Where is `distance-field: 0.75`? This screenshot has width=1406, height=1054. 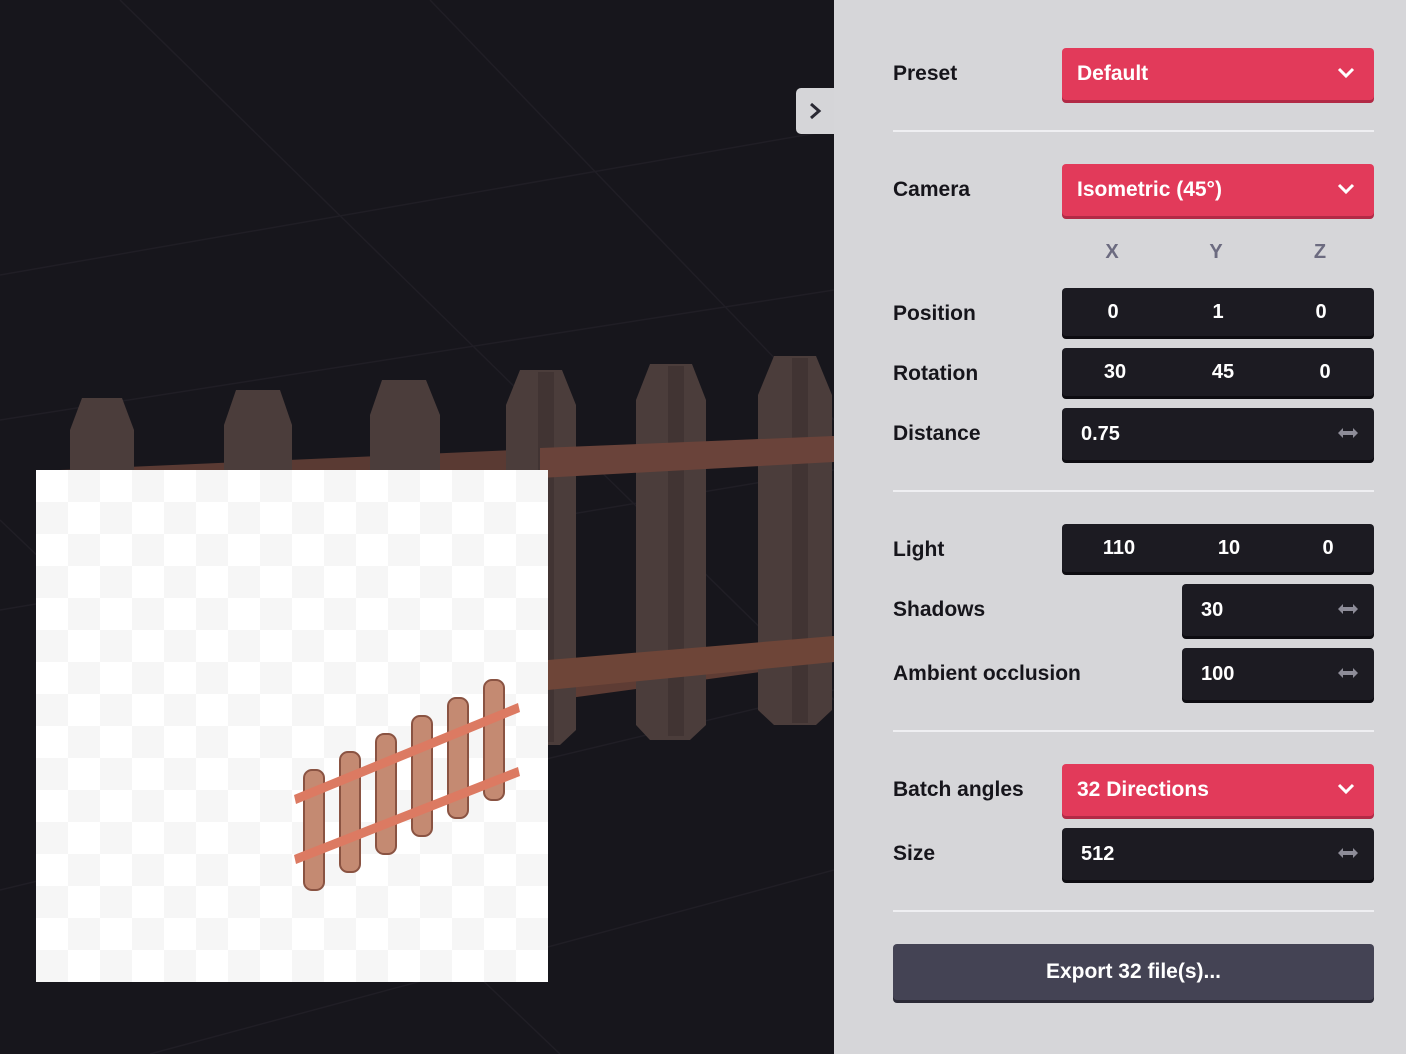 distance-field: 0.75 is located at coordinates (1218, 434).